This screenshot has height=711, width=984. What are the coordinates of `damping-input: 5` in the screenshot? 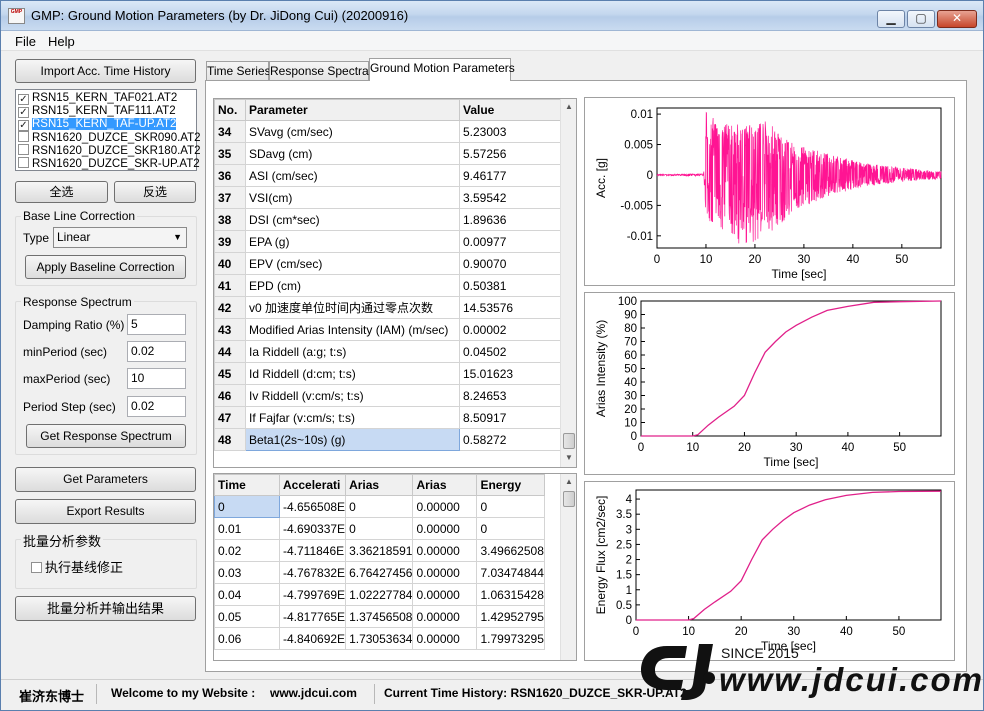 It's located at (156, 324).